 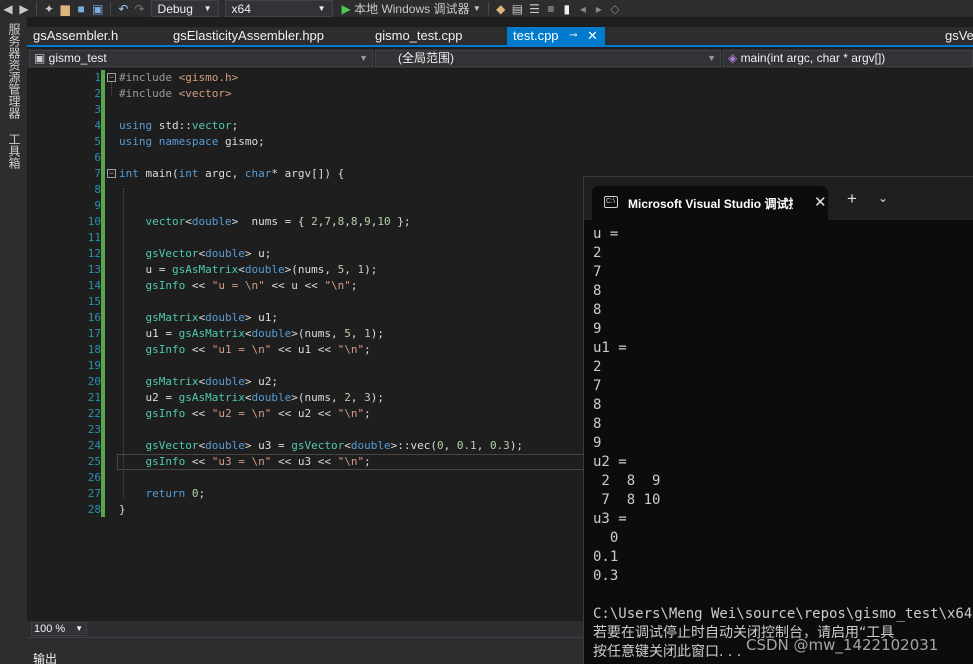 I want to click on project-select: ▣ gismo_test ▼, so click(x=201, y=58).